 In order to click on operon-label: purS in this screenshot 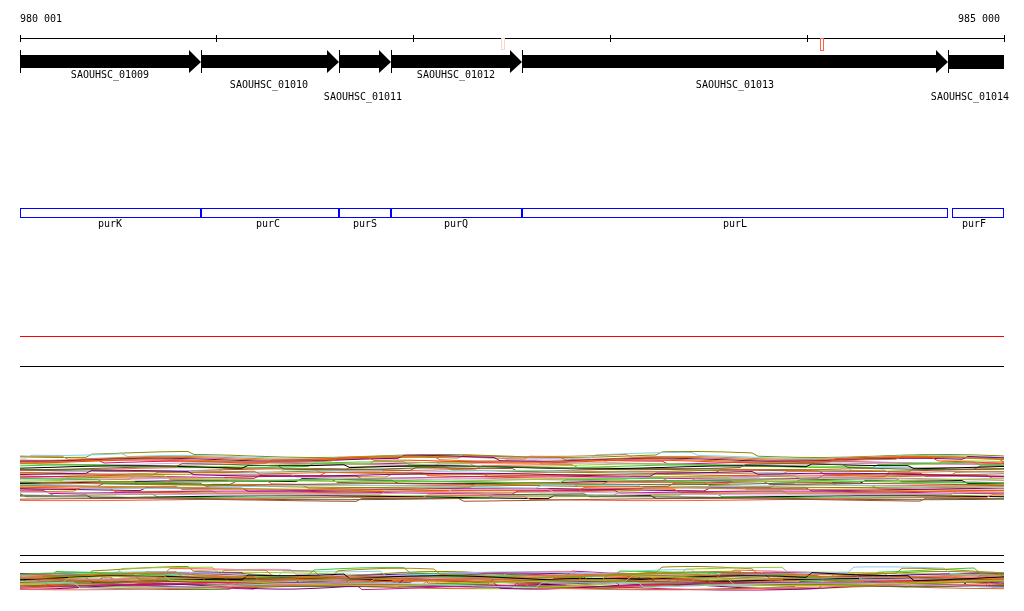, I will do `click(365, 224)`.